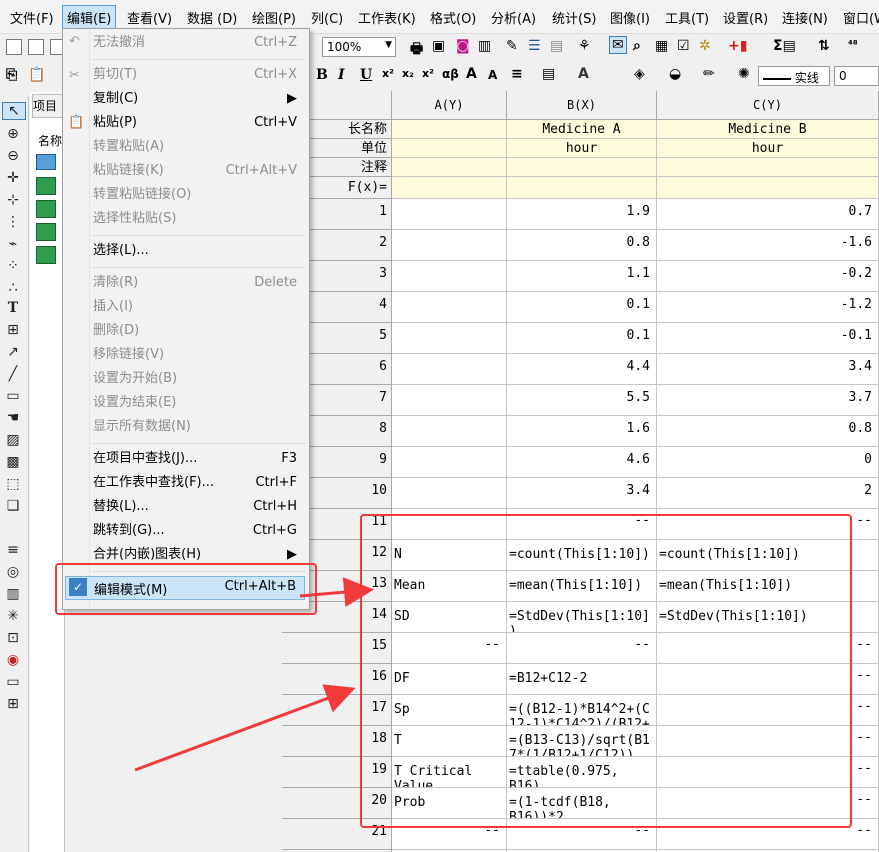 This screenshot has width=879, height=852. I want to click on annotation-arrows, so click(254, 674).